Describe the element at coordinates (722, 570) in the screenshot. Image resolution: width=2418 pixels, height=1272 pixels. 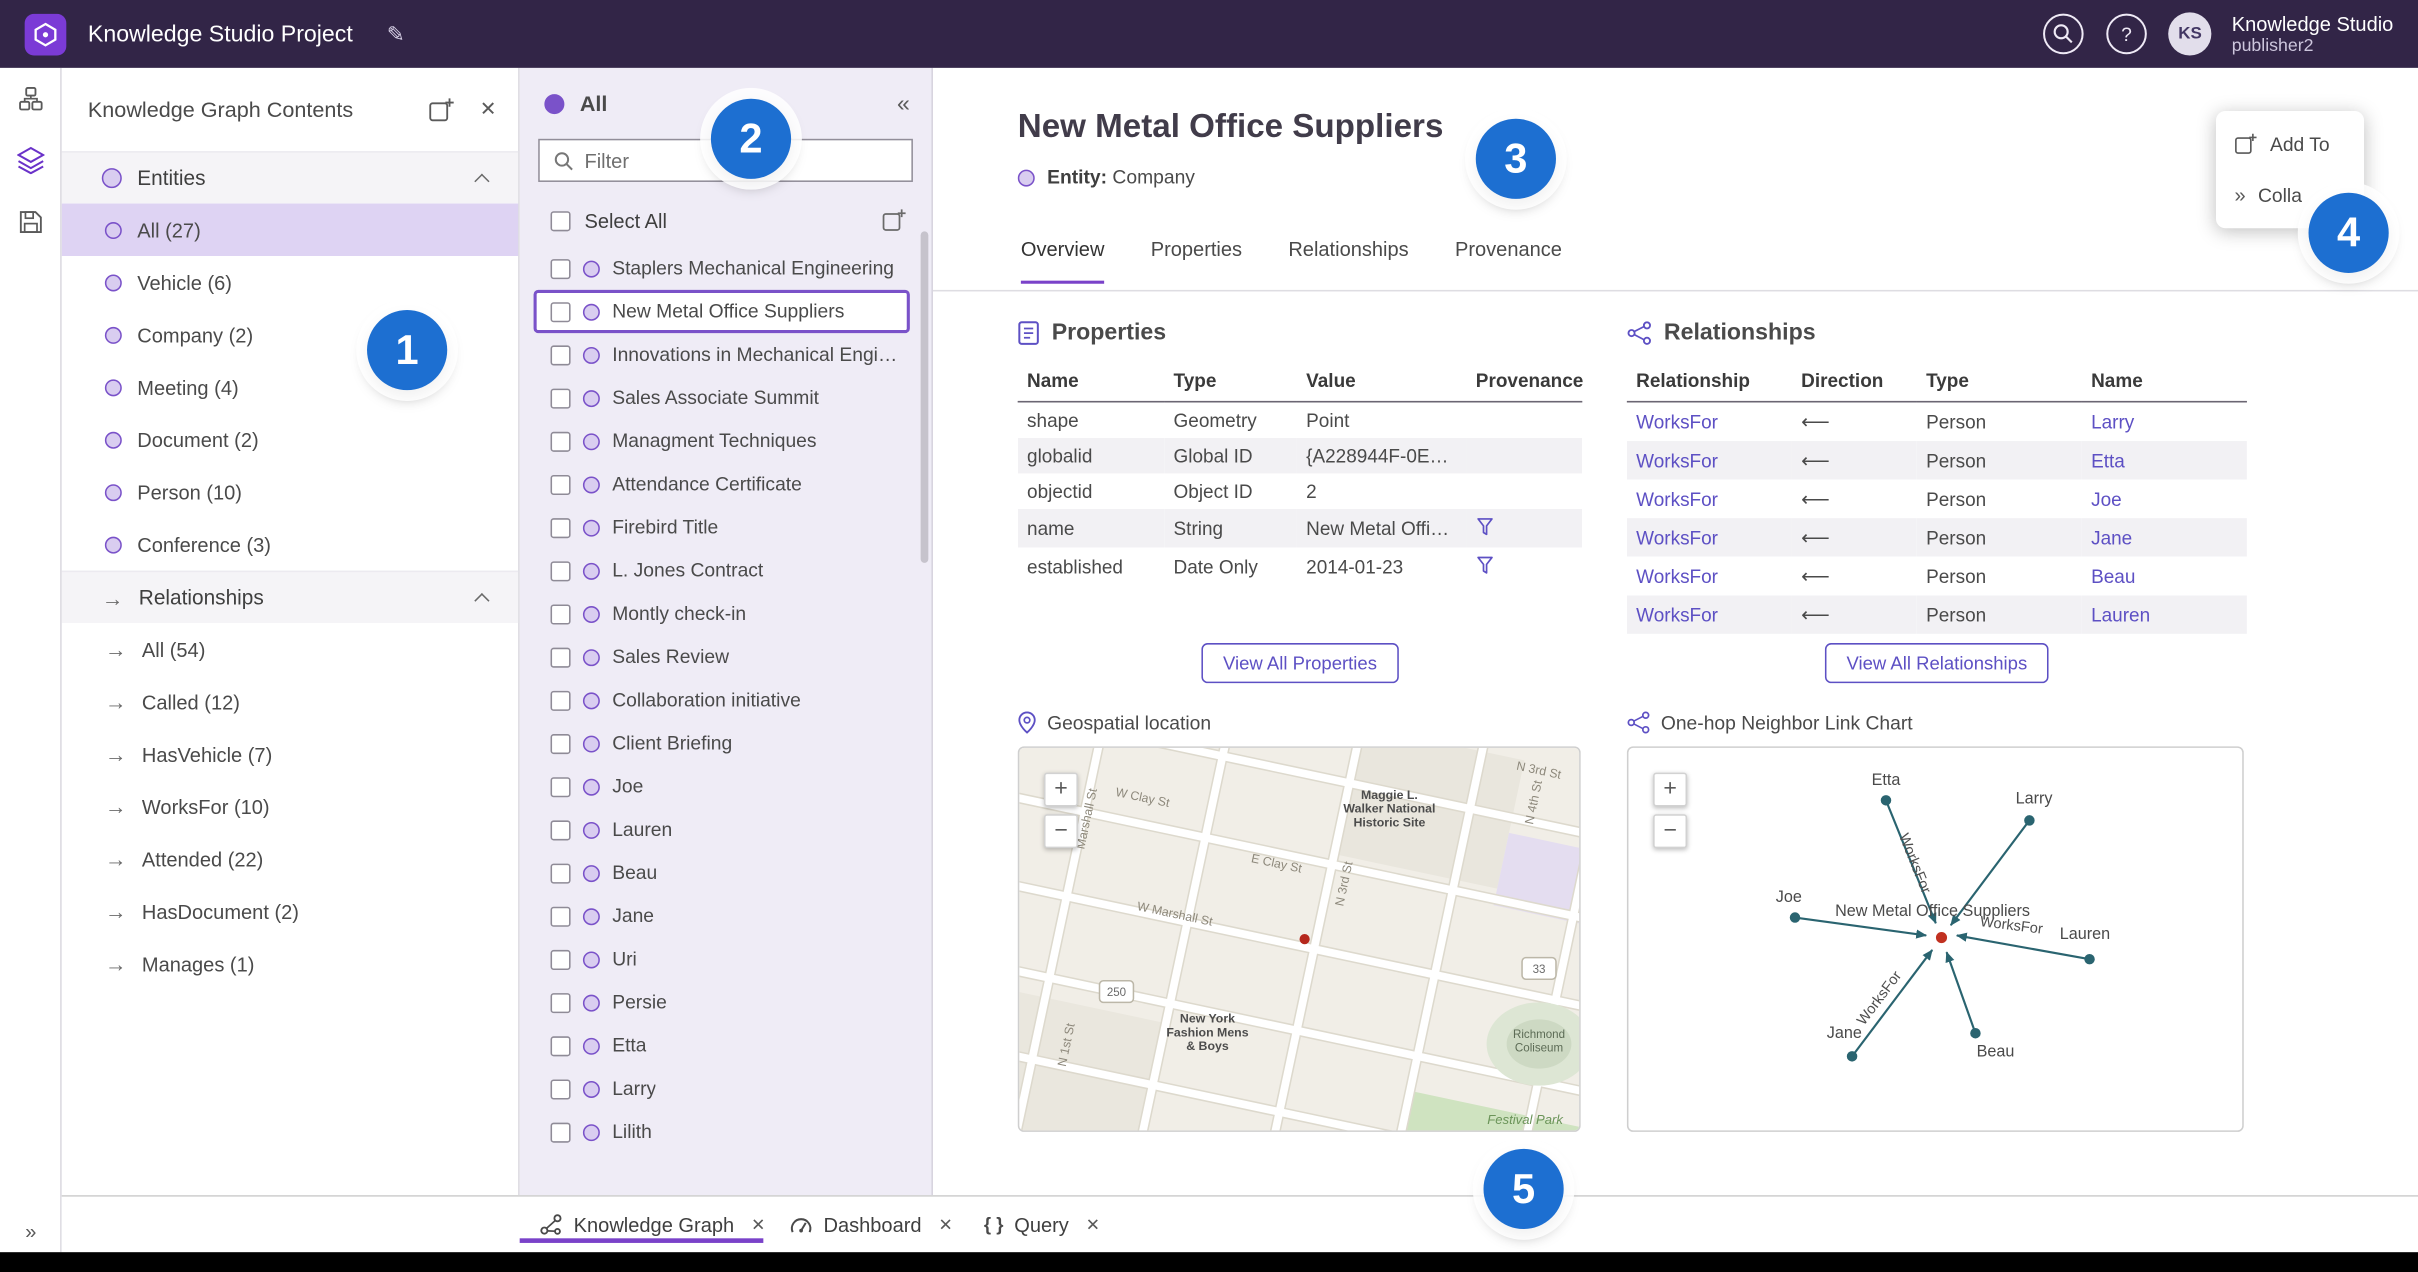
I see `list-item: L. Jones Contract` at that location.